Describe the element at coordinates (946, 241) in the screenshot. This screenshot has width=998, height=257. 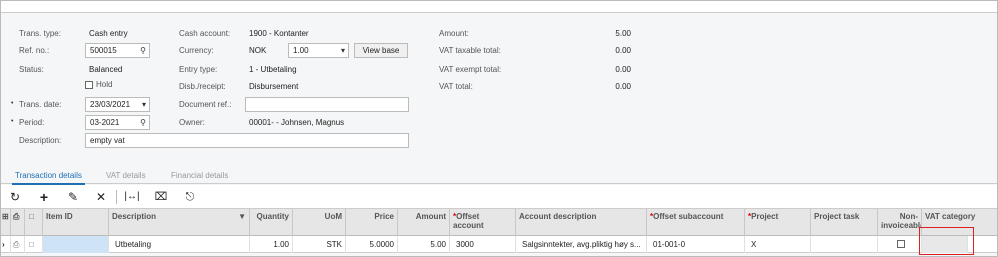
I see `highlight-box` at that location.